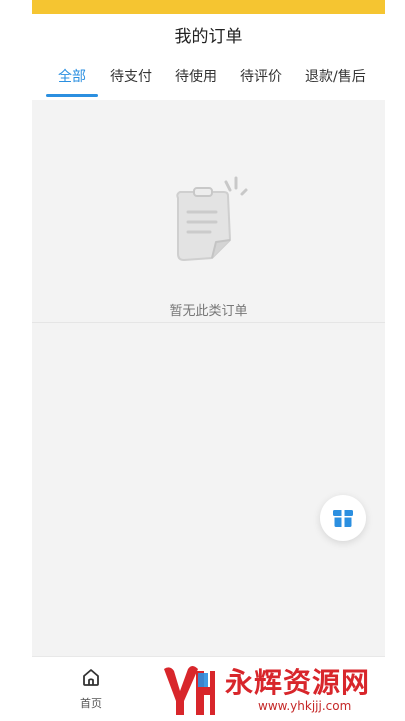 This screenshot has width=405, height=721. What do you see at coordinates (208, 311) in the screenshot?
I see `empty-state-message: 暂无此类订单` at bounding box center [208, 311].